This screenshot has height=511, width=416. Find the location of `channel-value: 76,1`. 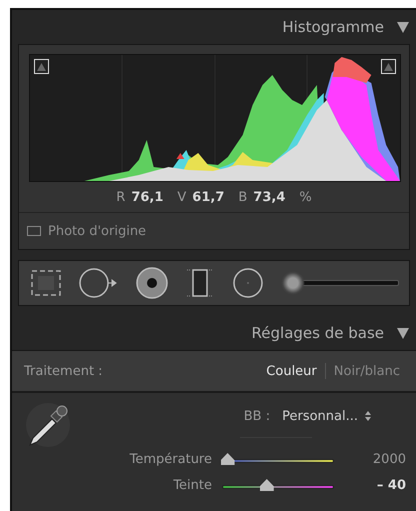

channel-value: 76,1 is located at coordinates (147, 197).